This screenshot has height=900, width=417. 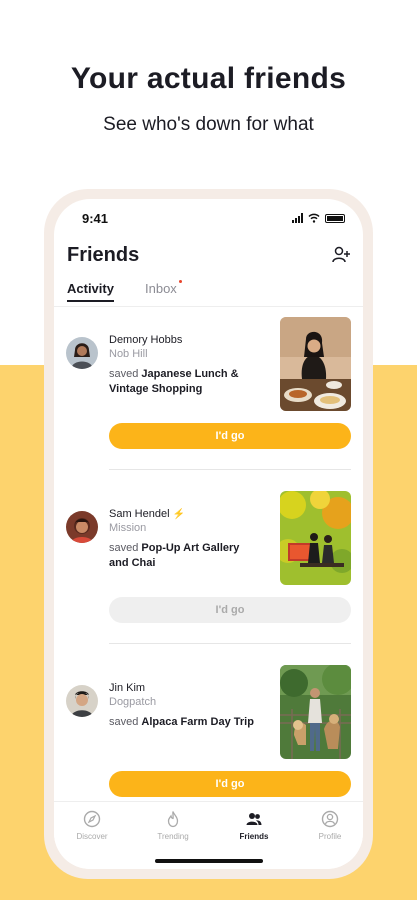 What do you see at coordinates (341, 255) in the screenshot?
I see `add-person-icon` at bounding box center [341, 255].